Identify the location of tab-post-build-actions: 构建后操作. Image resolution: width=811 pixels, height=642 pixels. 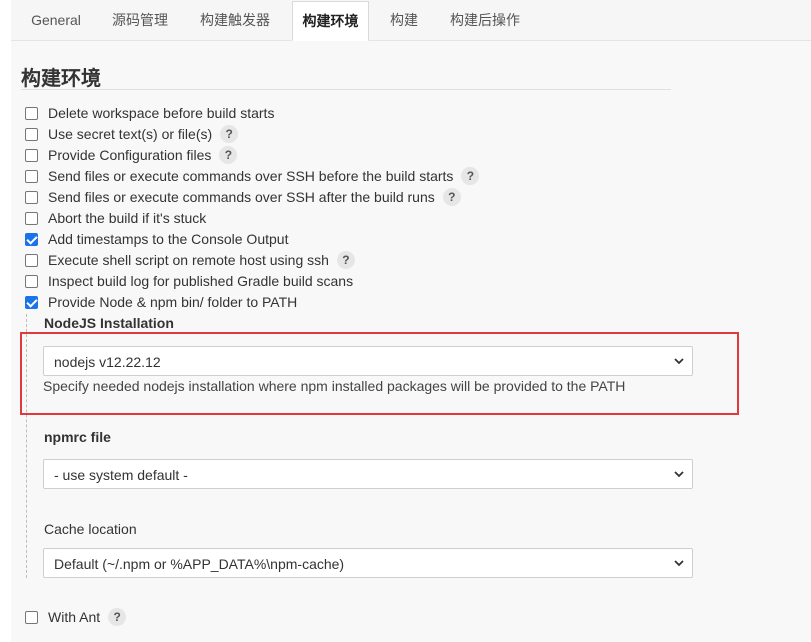
(485, 20).